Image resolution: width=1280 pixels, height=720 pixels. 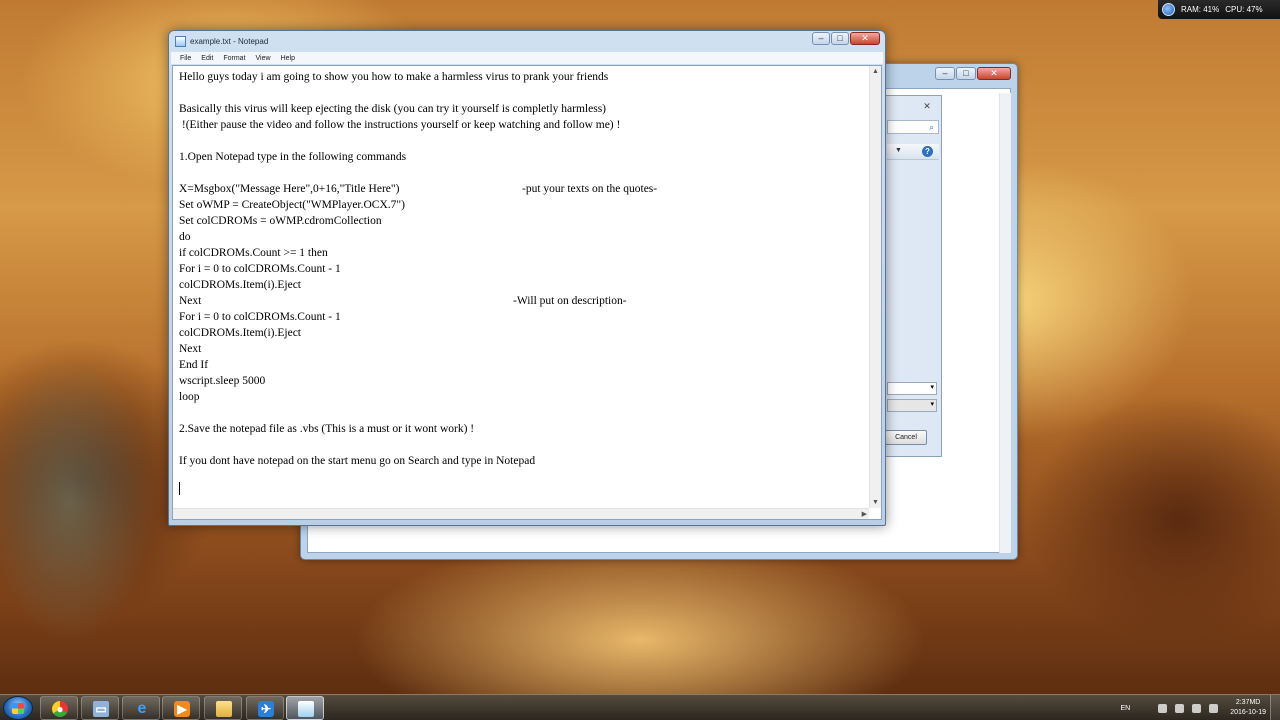 I want to click on volume-icon, so click(x=1197, y=708).